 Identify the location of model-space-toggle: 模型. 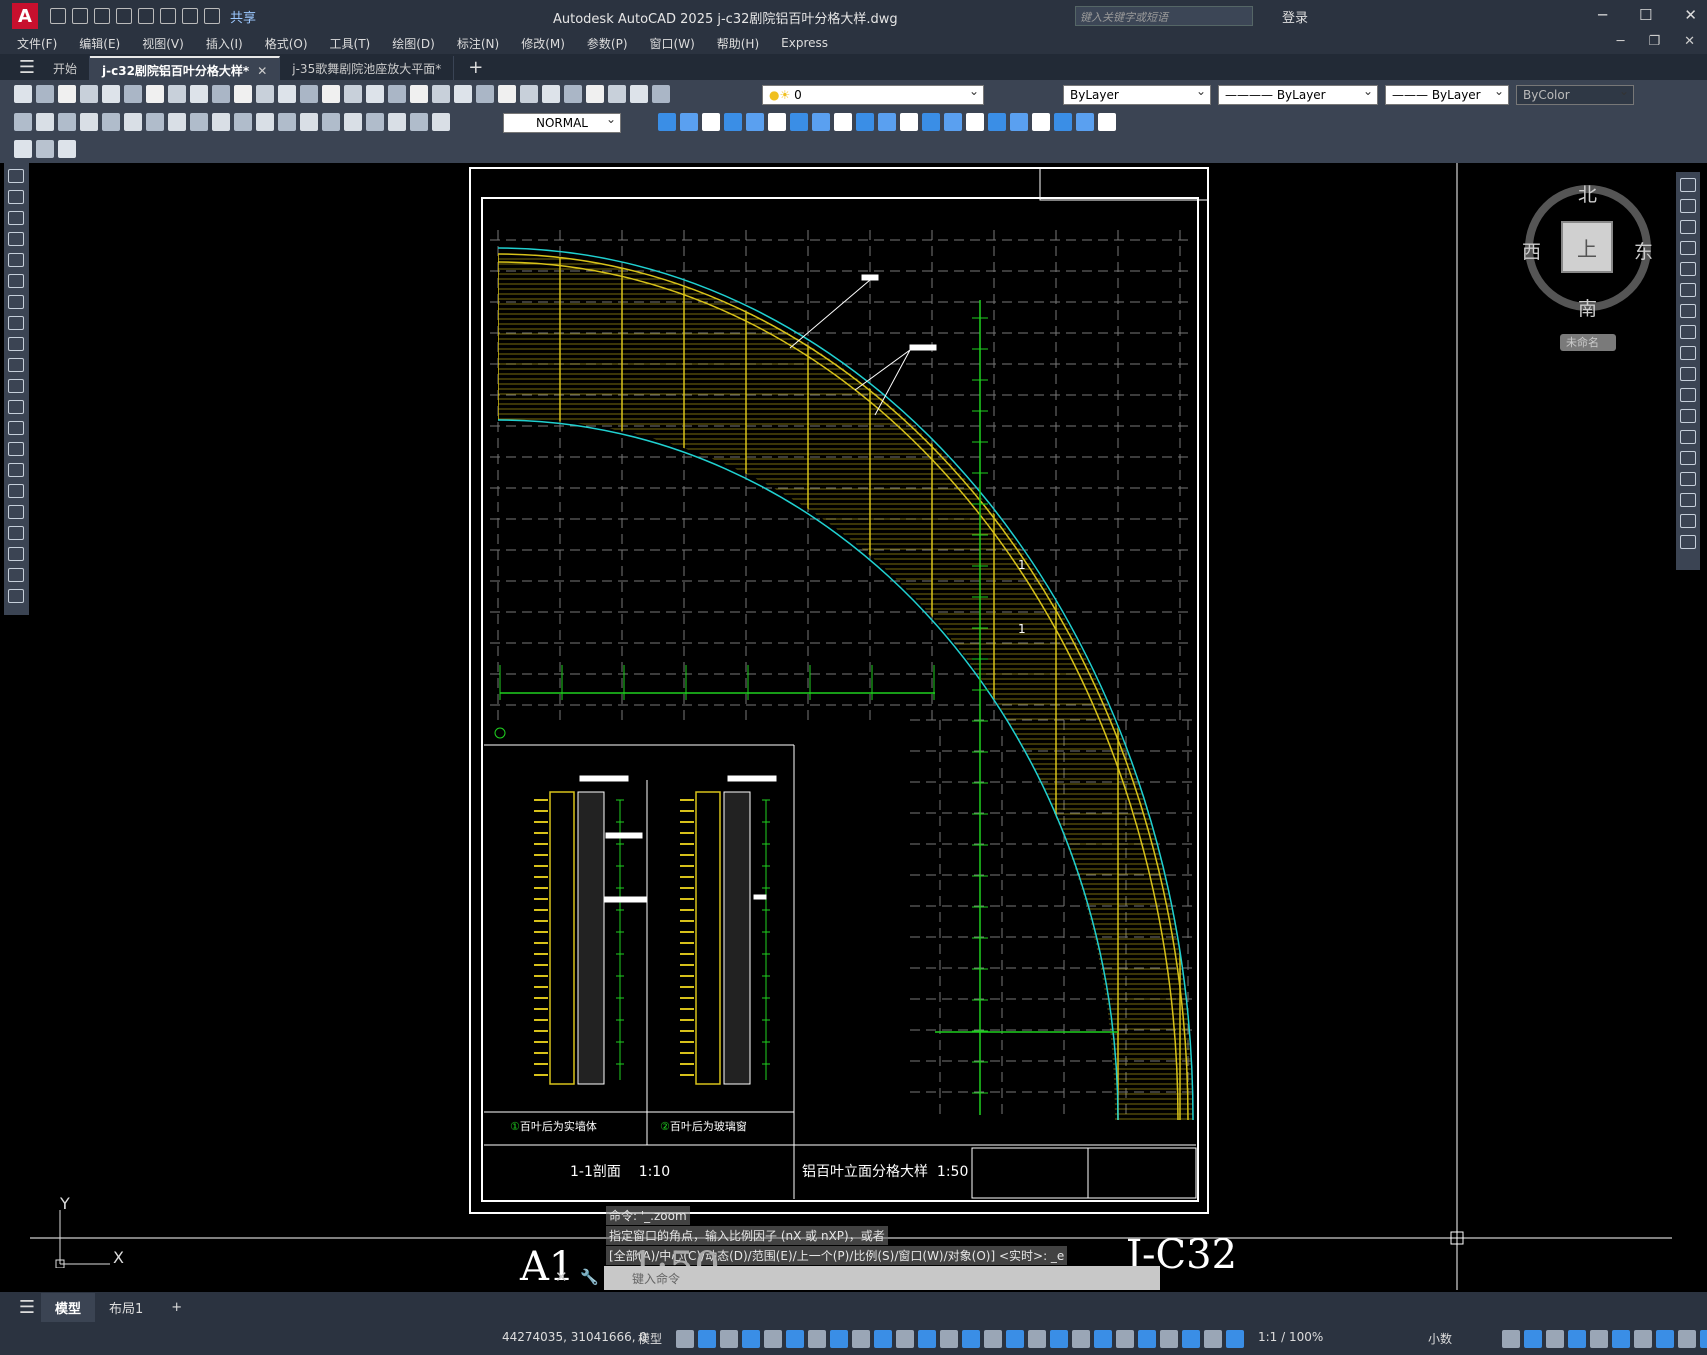
(650, 1338).